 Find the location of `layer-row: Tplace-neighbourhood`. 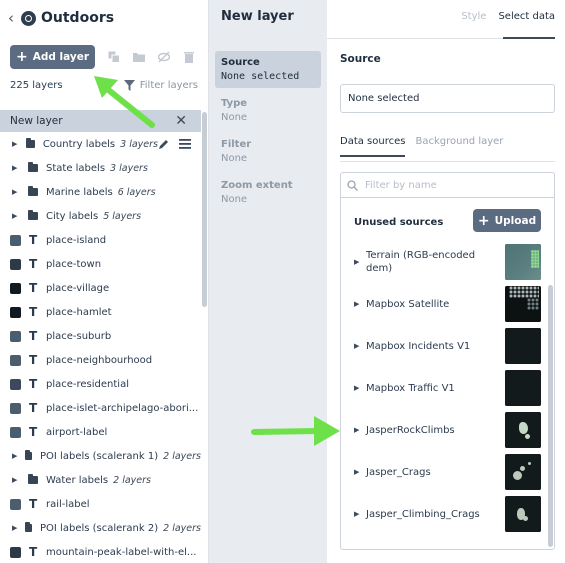

layer-row: Tplace-neighbourhood is located at coordinates (100, 360).